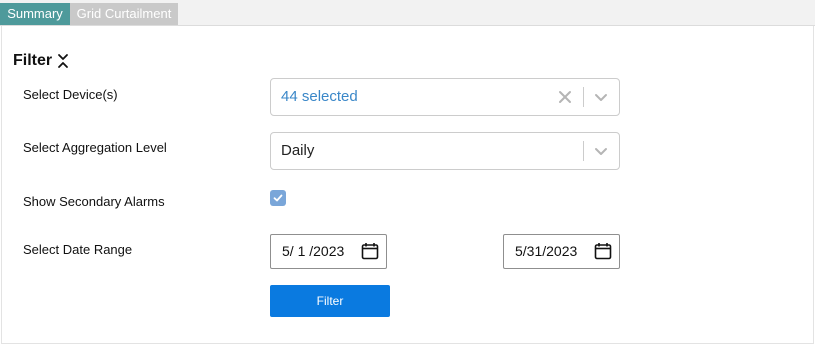  What do you see at coordinates (546, 251) in the screenshot?
I see `end-date-value: 5/31/2023` at bounding box center [546, 251].